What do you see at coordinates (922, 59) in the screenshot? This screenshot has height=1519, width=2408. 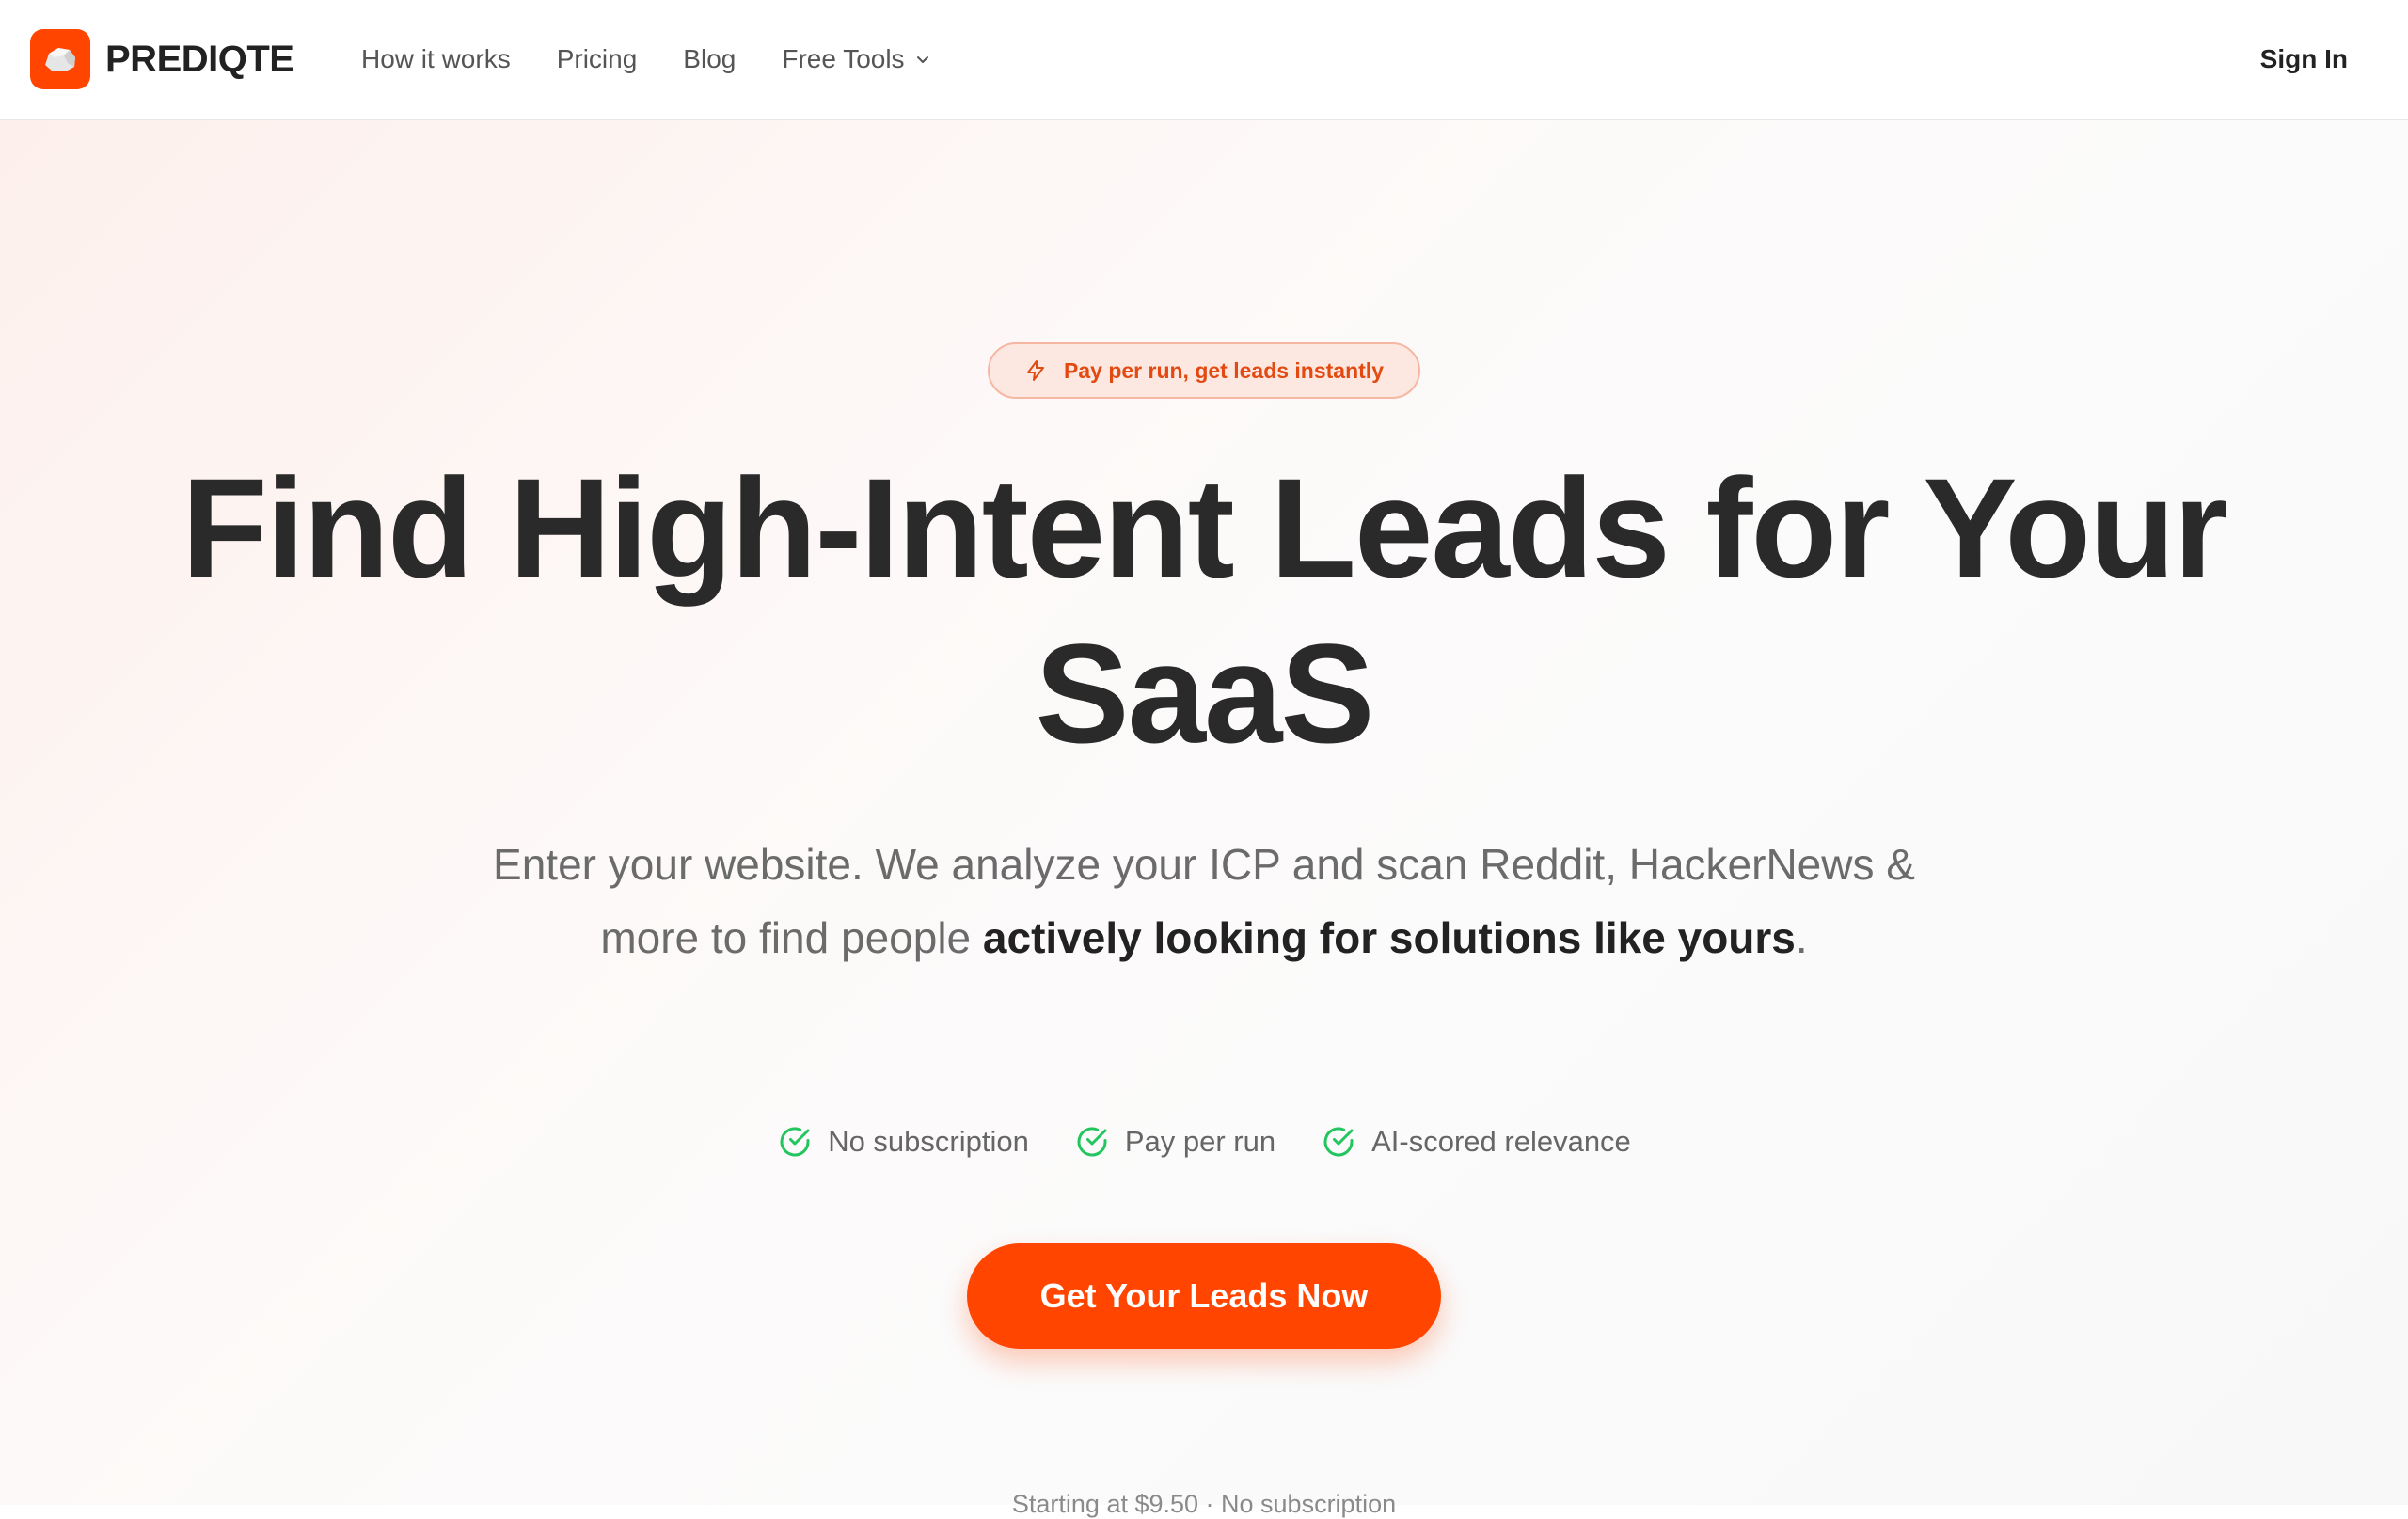 I see `chevron-down-icon` at bounding box center [922, 59].